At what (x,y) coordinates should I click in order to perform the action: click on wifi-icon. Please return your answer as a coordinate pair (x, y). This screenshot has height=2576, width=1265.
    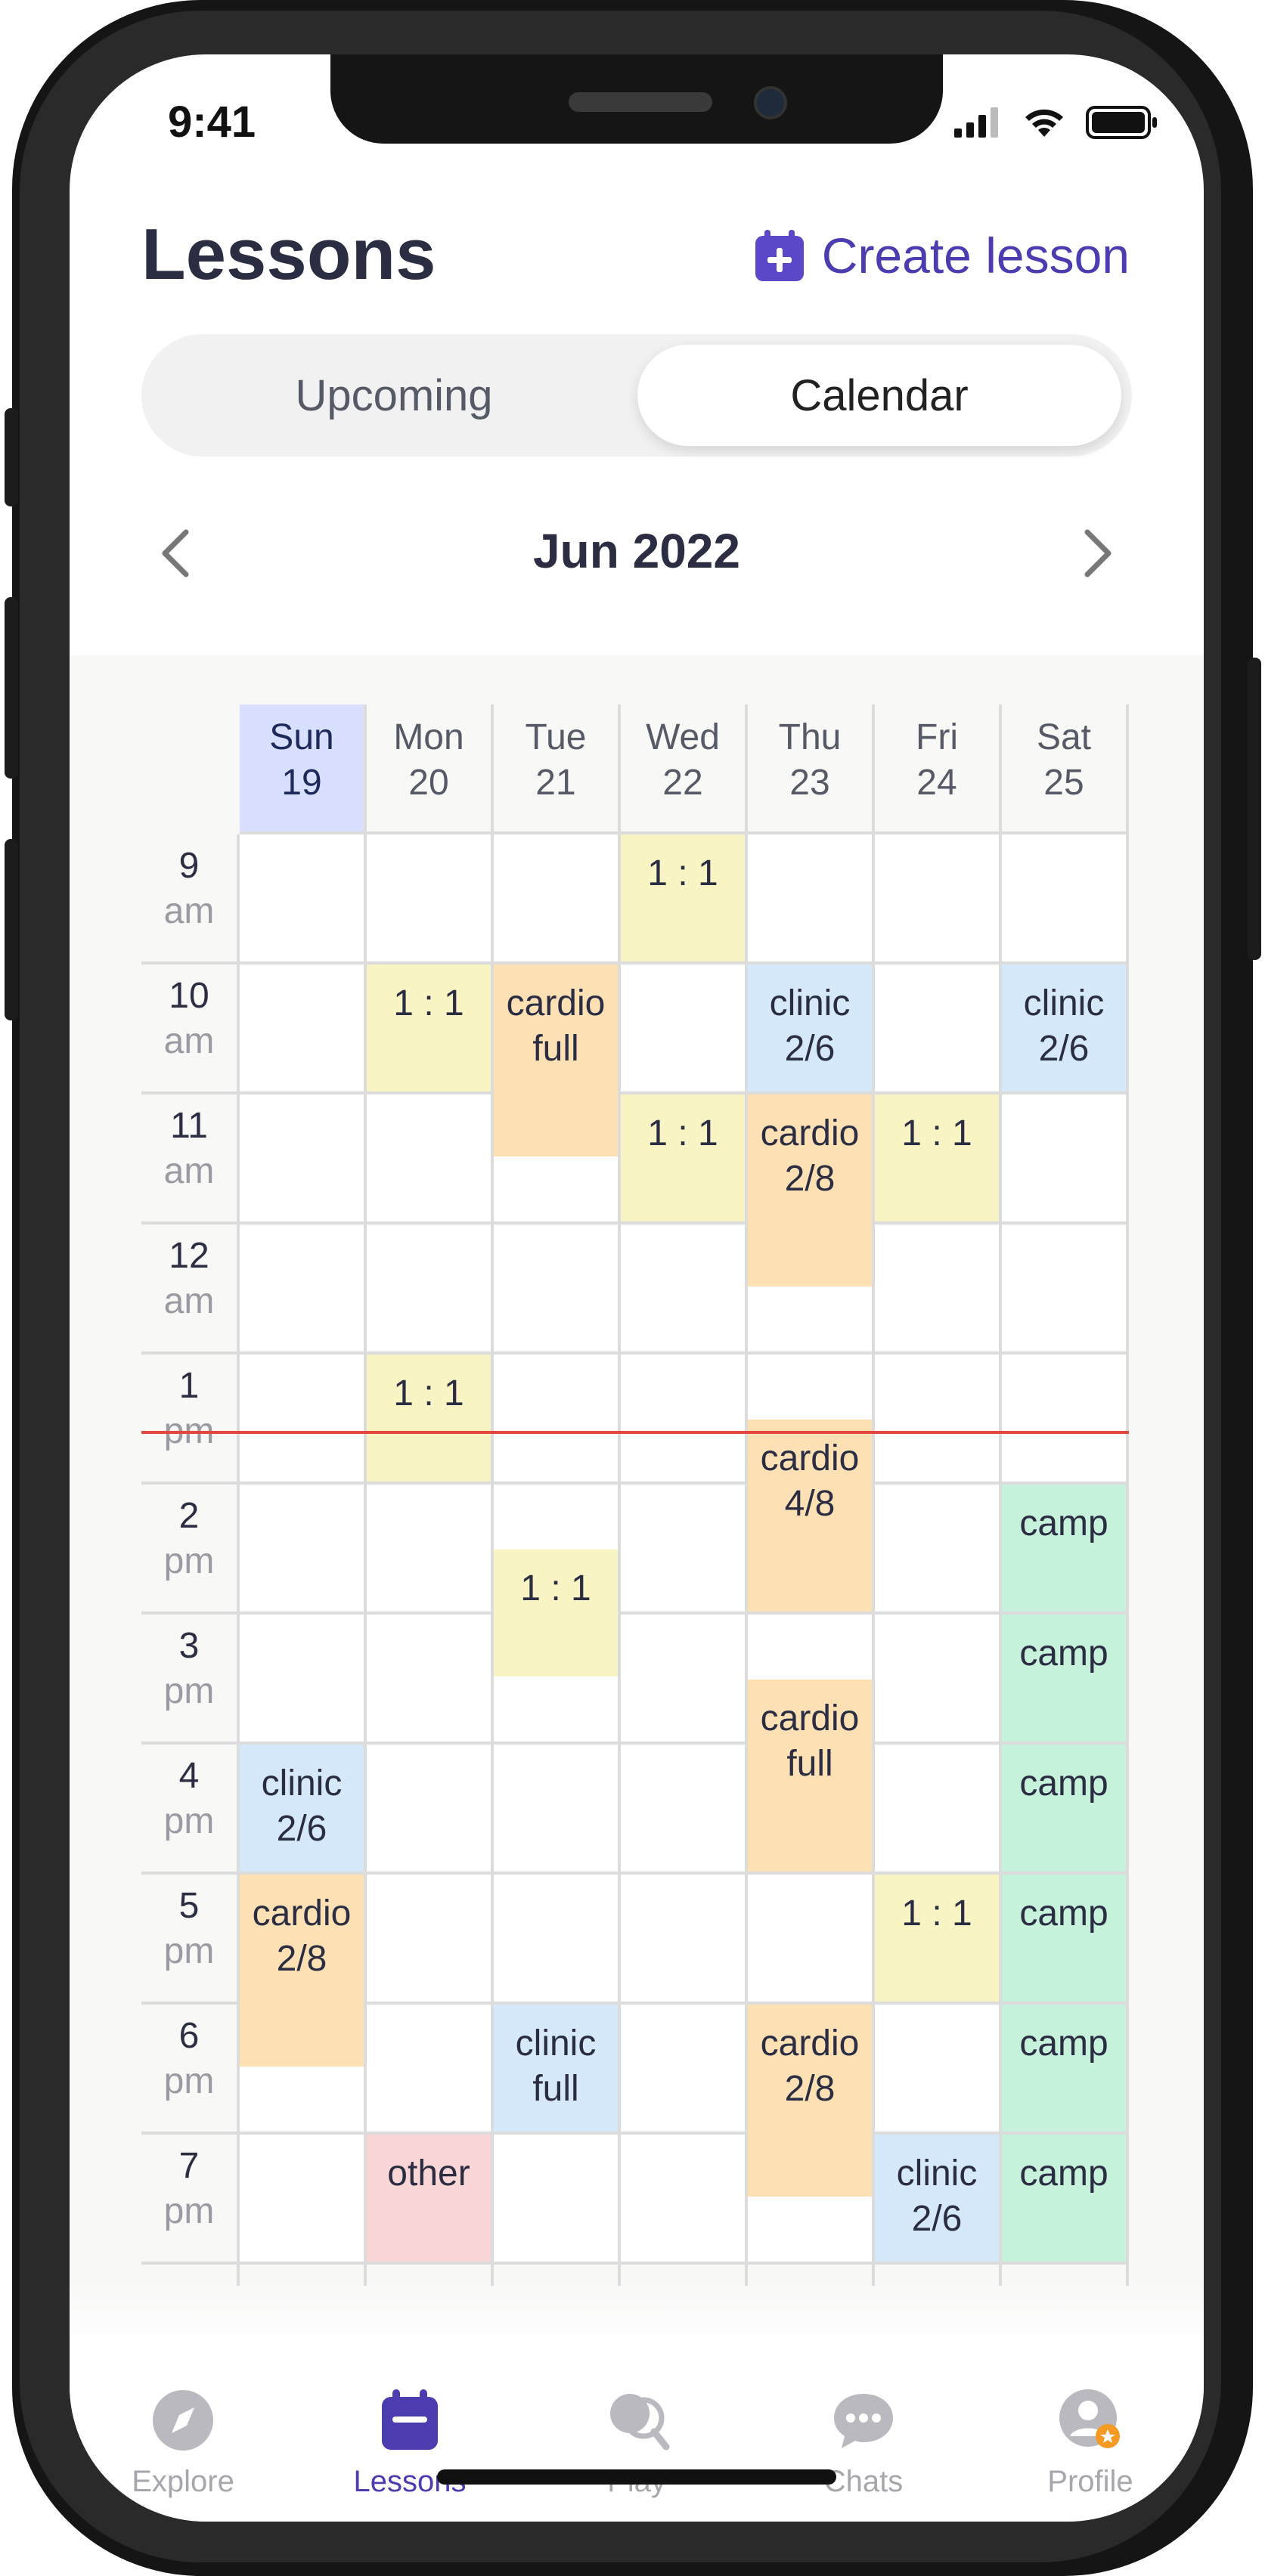
    Looking at the image, I should click on (1044, 123).